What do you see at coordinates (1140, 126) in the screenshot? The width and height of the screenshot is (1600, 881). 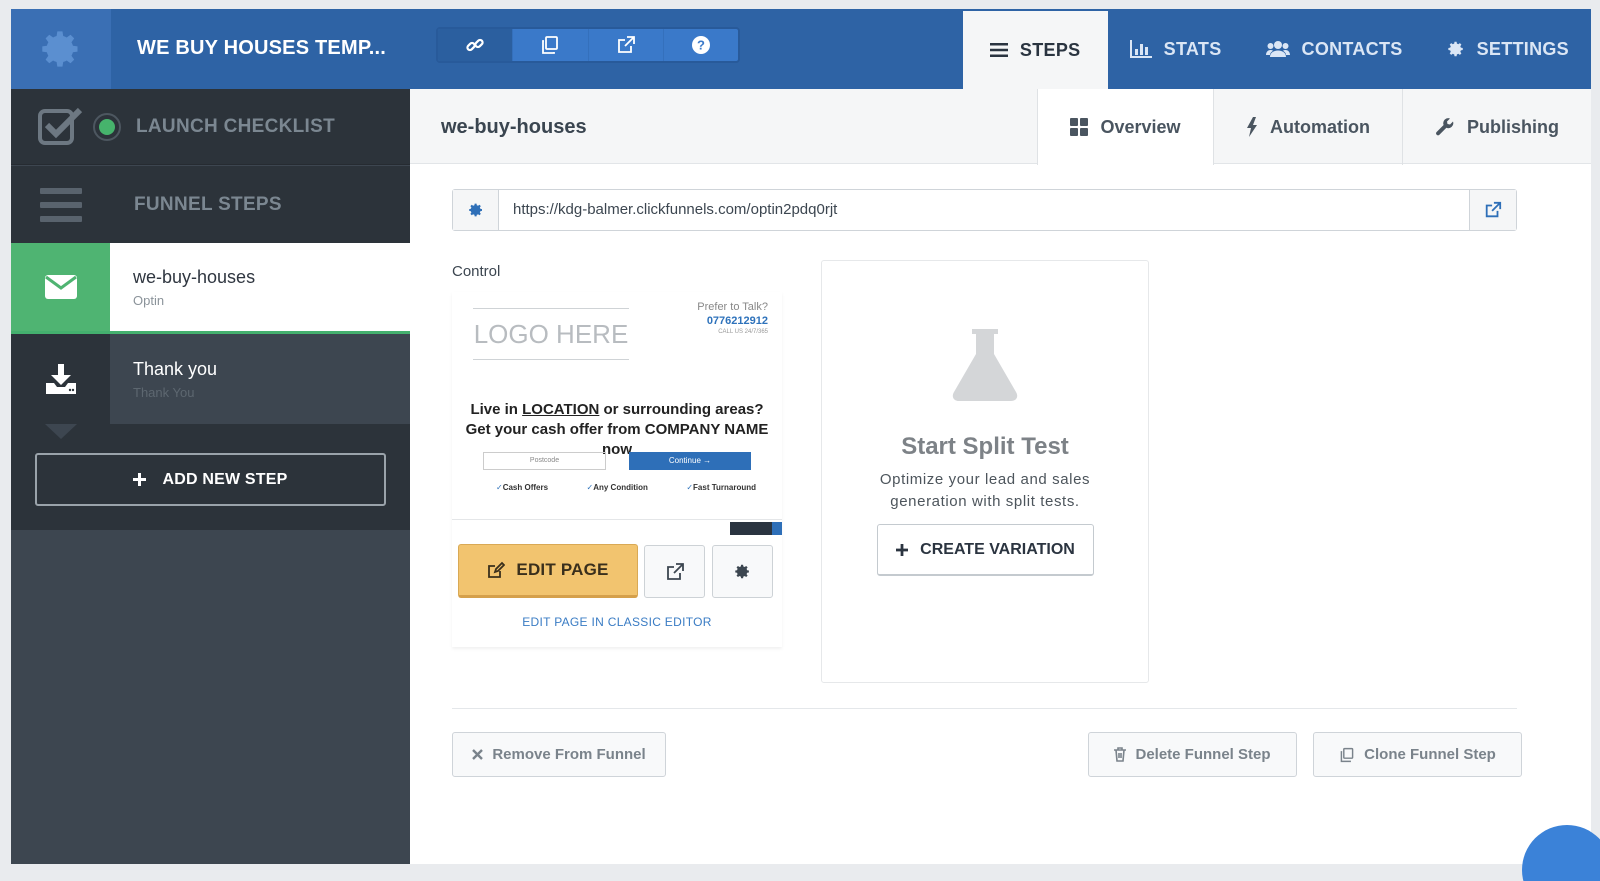 I see `tab-overview-label: Overview` at bounding box center [1140, 126].